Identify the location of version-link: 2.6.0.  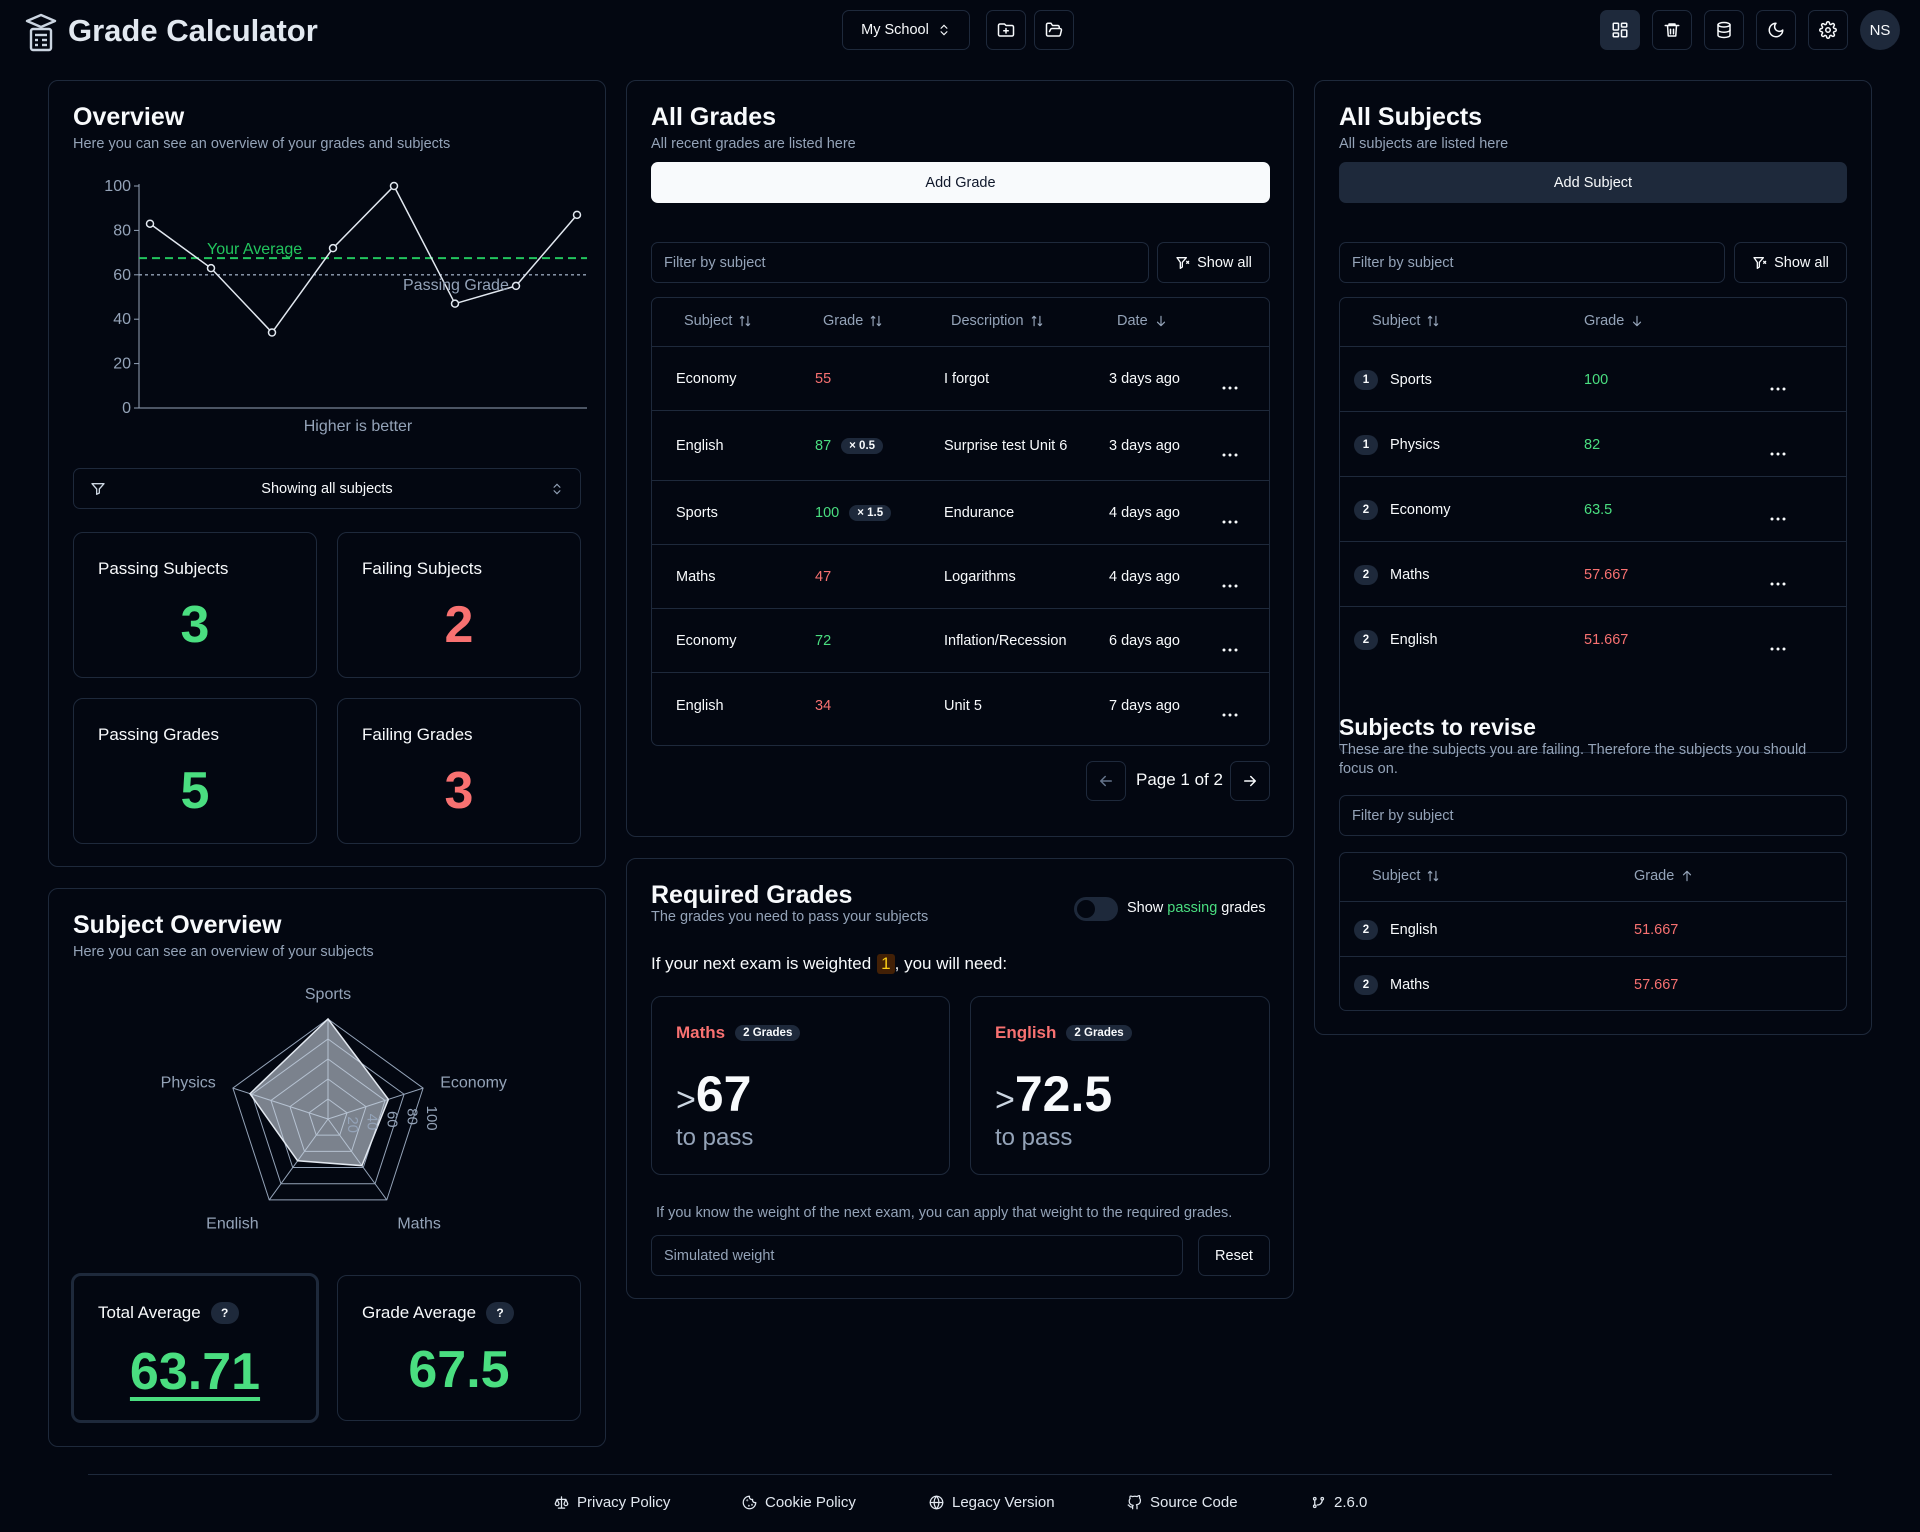
(1339, 1502).